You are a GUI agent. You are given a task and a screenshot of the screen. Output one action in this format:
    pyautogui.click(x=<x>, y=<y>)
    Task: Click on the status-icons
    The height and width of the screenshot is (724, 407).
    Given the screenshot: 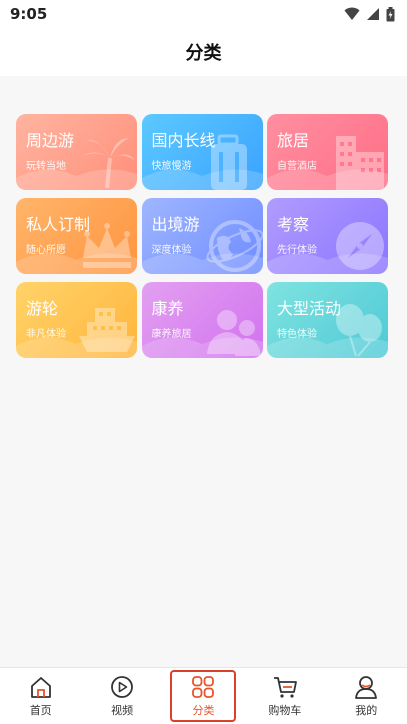 What is the action you would take?
    pyautogui.click(x=369, y=14)
    